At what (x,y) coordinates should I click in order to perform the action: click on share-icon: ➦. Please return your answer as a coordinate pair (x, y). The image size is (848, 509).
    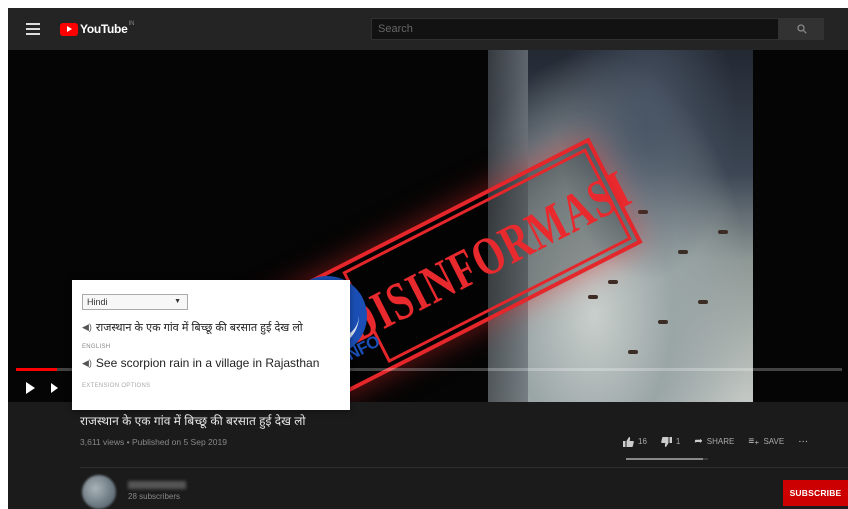
    Looking at the image, I should click on (698, 441).